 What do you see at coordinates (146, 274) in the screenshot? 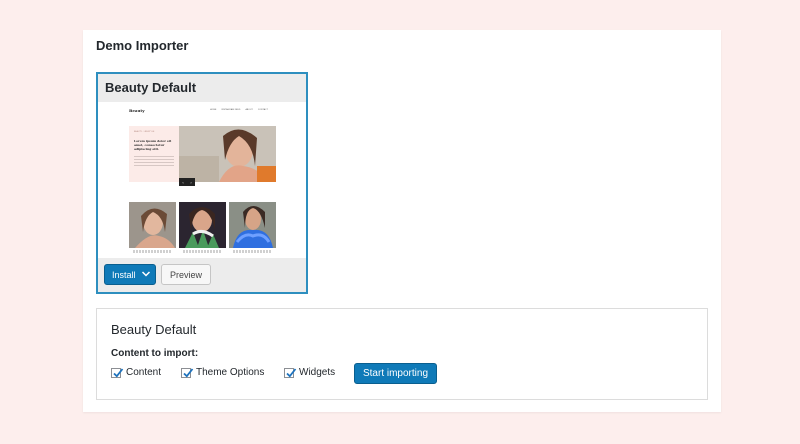
I see `chevron-down-icon` at bounding box center [146, 274].